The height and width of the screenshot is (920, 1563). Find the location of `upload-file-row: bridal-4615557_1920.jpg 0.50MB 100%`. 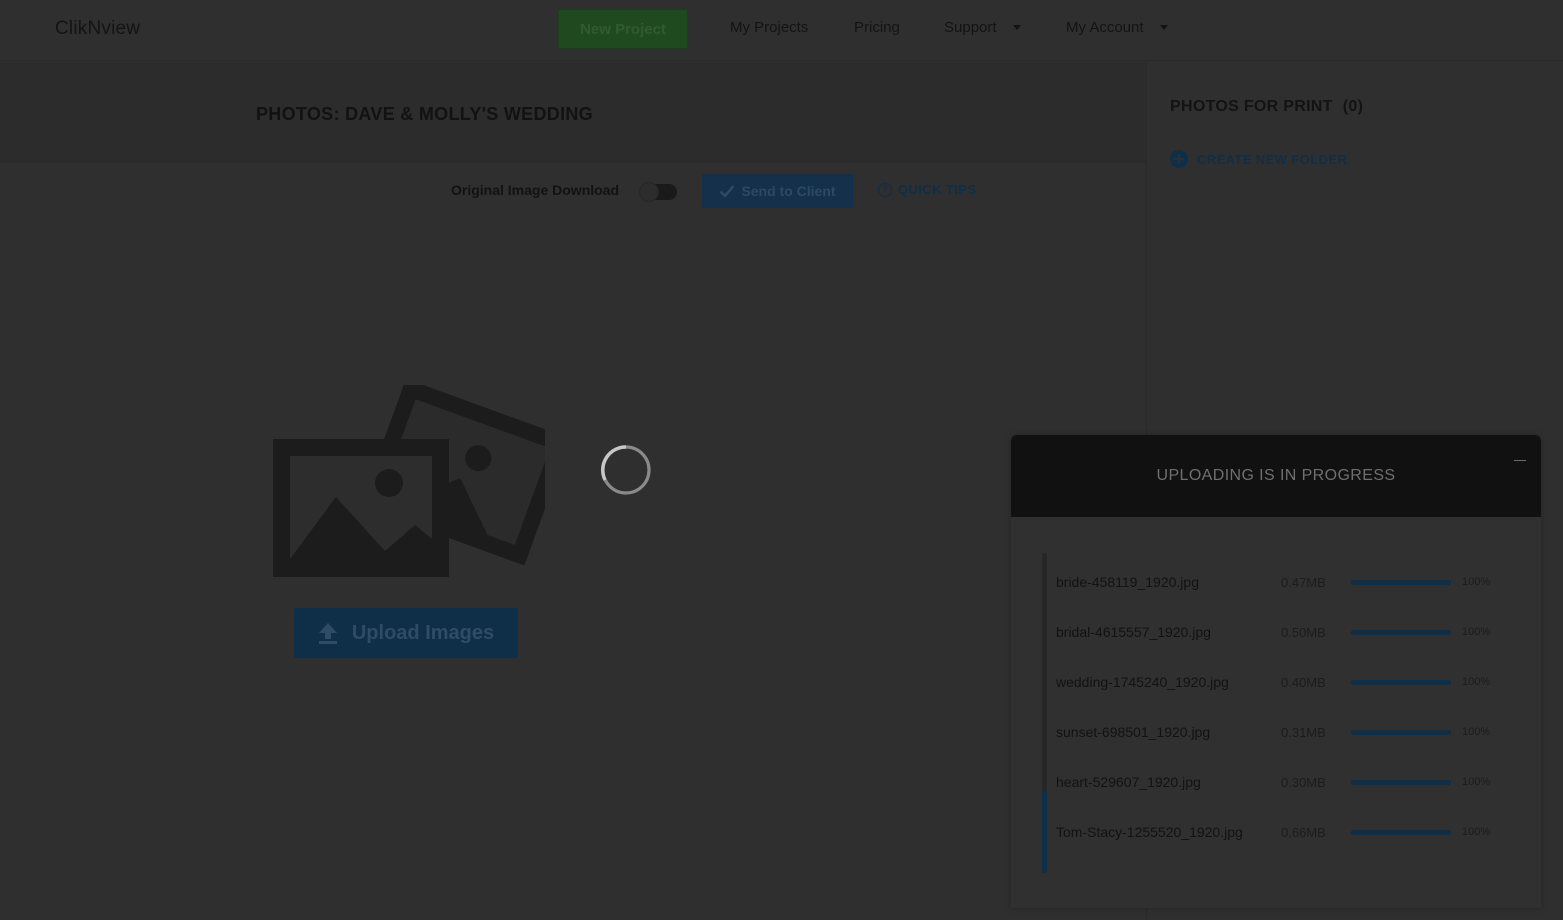

upload-file-row: bridal-4615557_1920.jpg 0.50MB 100% is located at coordinates (1286, 632).